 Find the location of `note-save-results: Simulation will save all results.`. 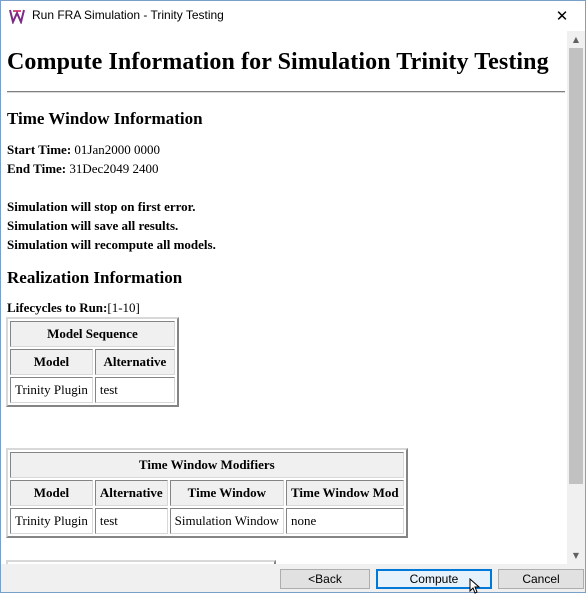

note-save-results: Simulation will save all results. is located at coordinates (93, 225).